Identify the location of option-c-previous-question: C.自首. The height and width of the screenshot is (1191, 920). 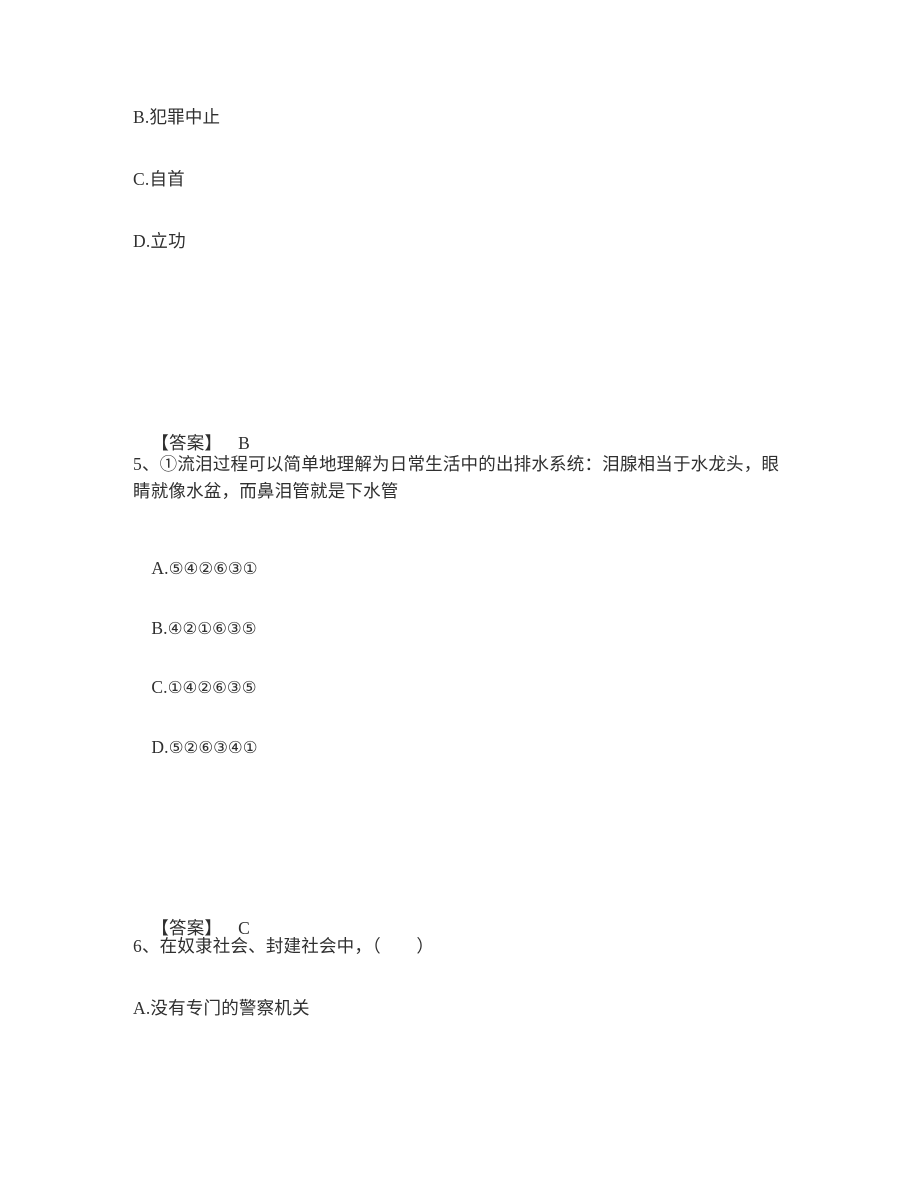
(159, 179).